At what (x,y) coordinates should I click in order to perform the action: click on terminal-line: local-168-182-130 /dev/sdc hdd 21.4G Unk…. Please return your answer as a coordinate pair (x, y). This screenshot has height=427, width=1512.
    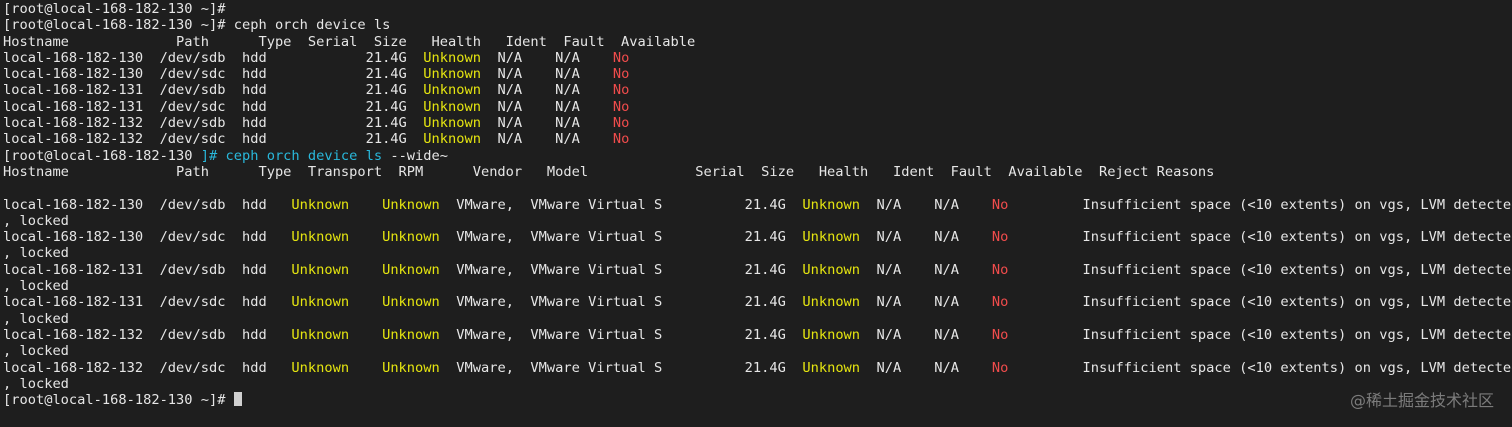
    Looking at the image, I should click on (316, 74).